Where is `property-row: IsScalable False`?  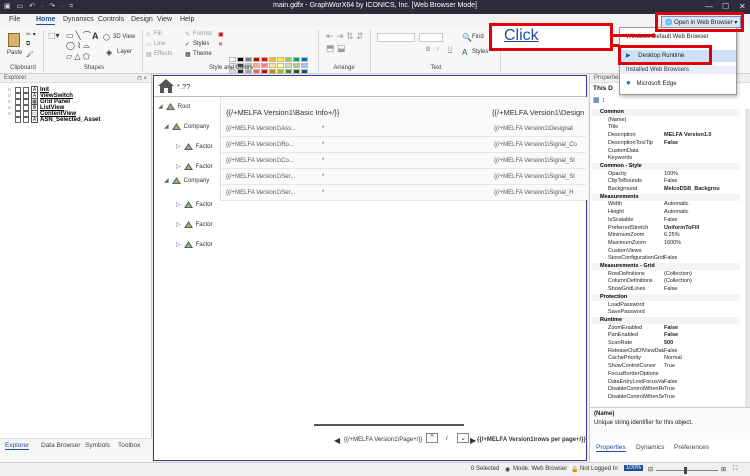 property-row: IsScalable False is located at coordinates (666, 220).